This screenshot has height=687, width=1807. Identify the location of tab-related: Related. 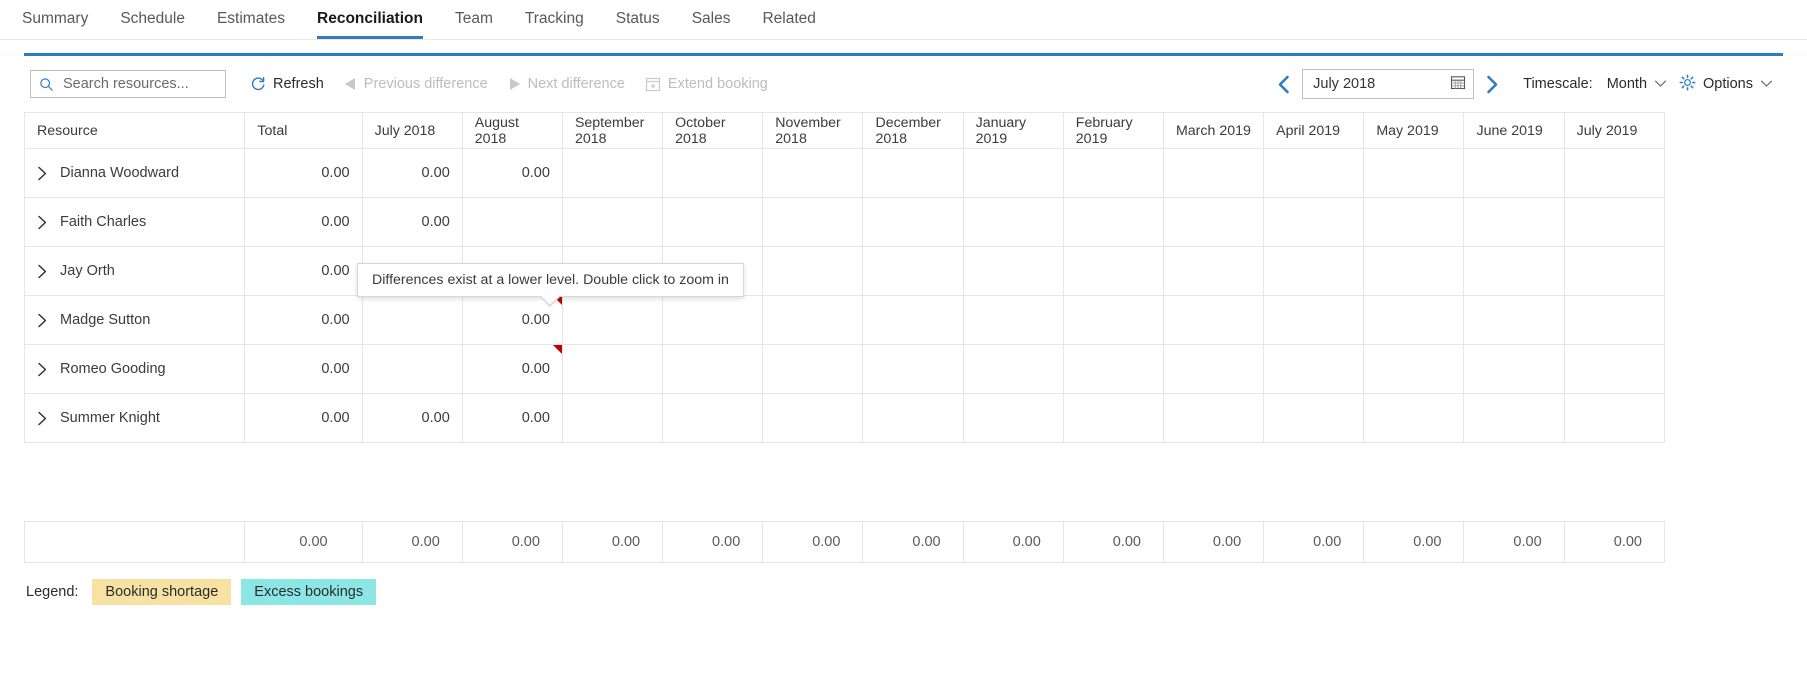
(788, 19).